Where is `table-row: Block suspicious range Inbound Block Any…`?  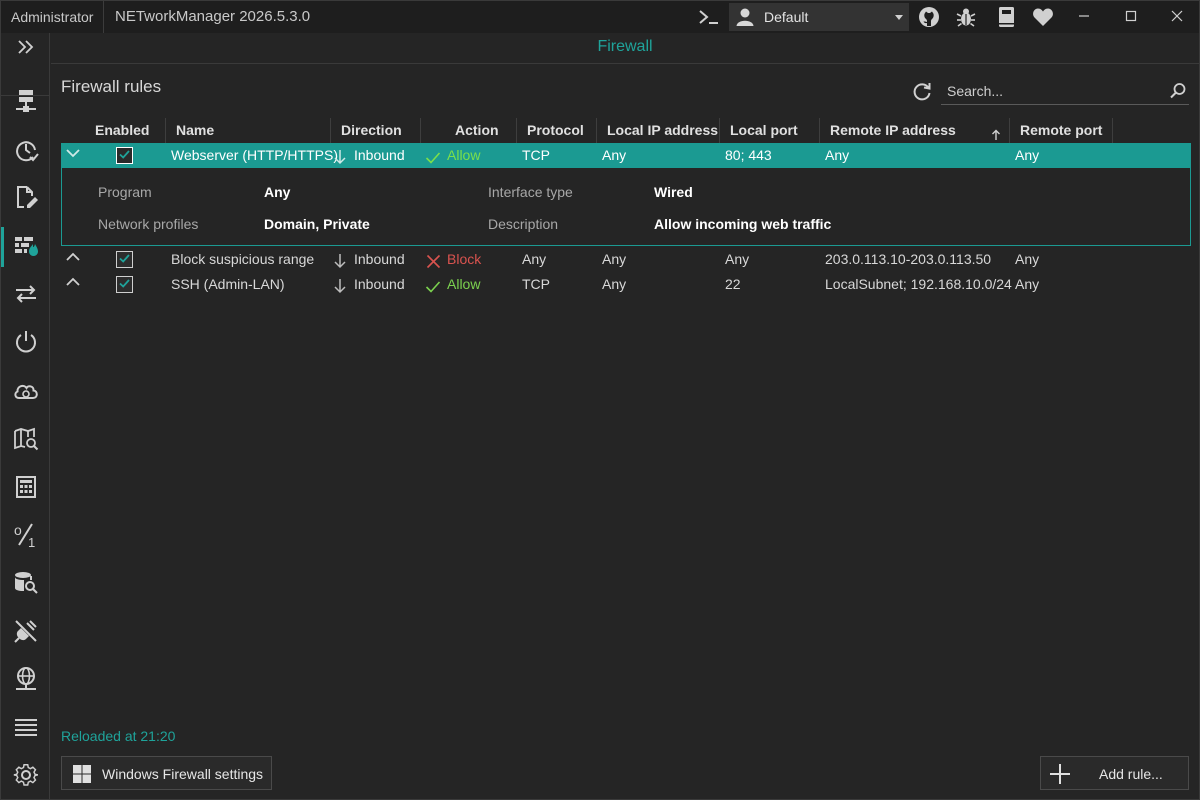
table-row: Block suspicious range Inbound Block Any… is located at coordinates (626, 259).